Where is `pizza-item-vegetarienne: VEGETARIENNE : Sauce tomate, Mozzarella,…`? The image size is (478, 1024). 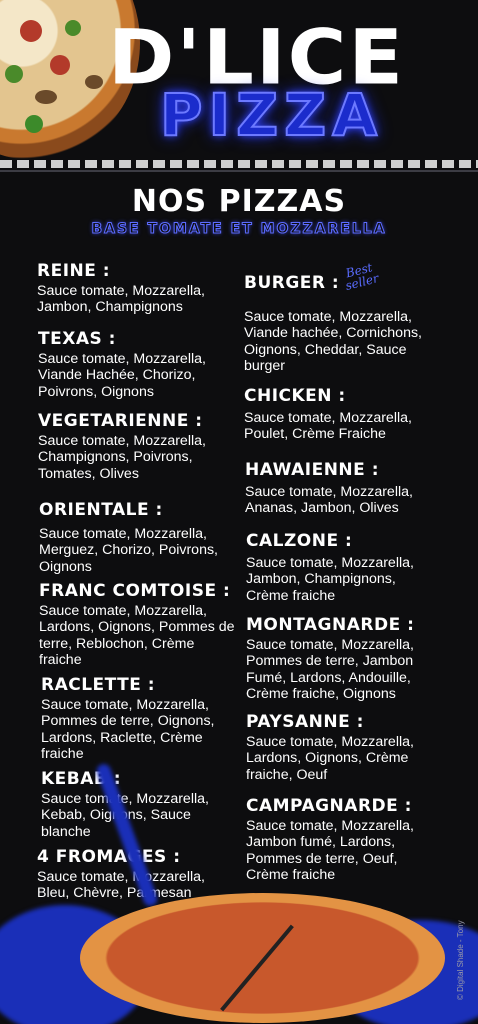 pizza-item-vegetarienne: VEGETARIENNE : Sauce tomate, Mozzarella,… is located at coordinates (133, 446).